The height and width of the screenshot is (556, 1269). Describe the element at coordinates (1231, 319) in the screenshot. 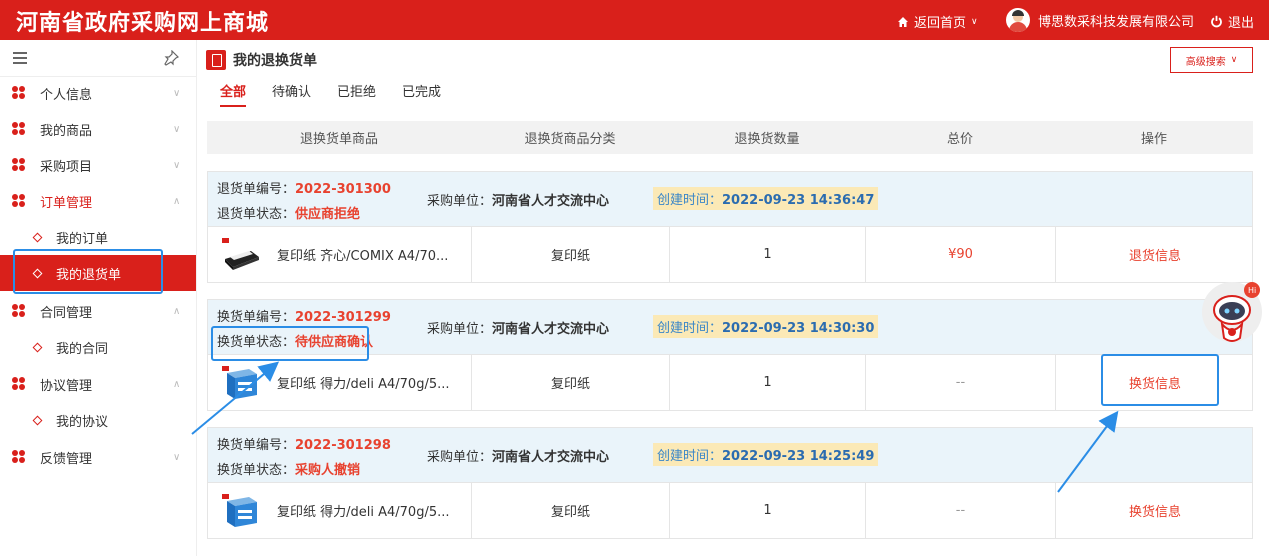

I see `assistant-robot-icon: Hi` at that location.